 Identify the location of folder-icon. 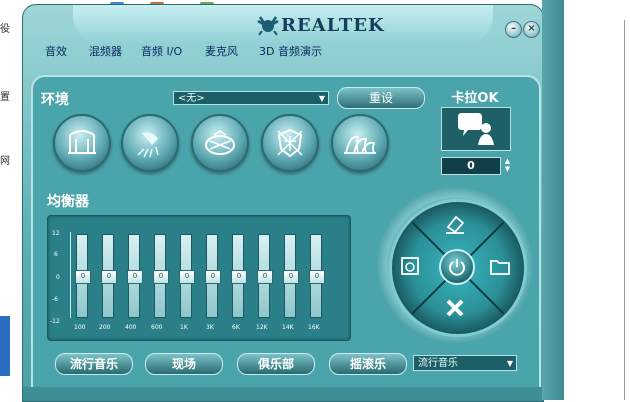
(500, 266).